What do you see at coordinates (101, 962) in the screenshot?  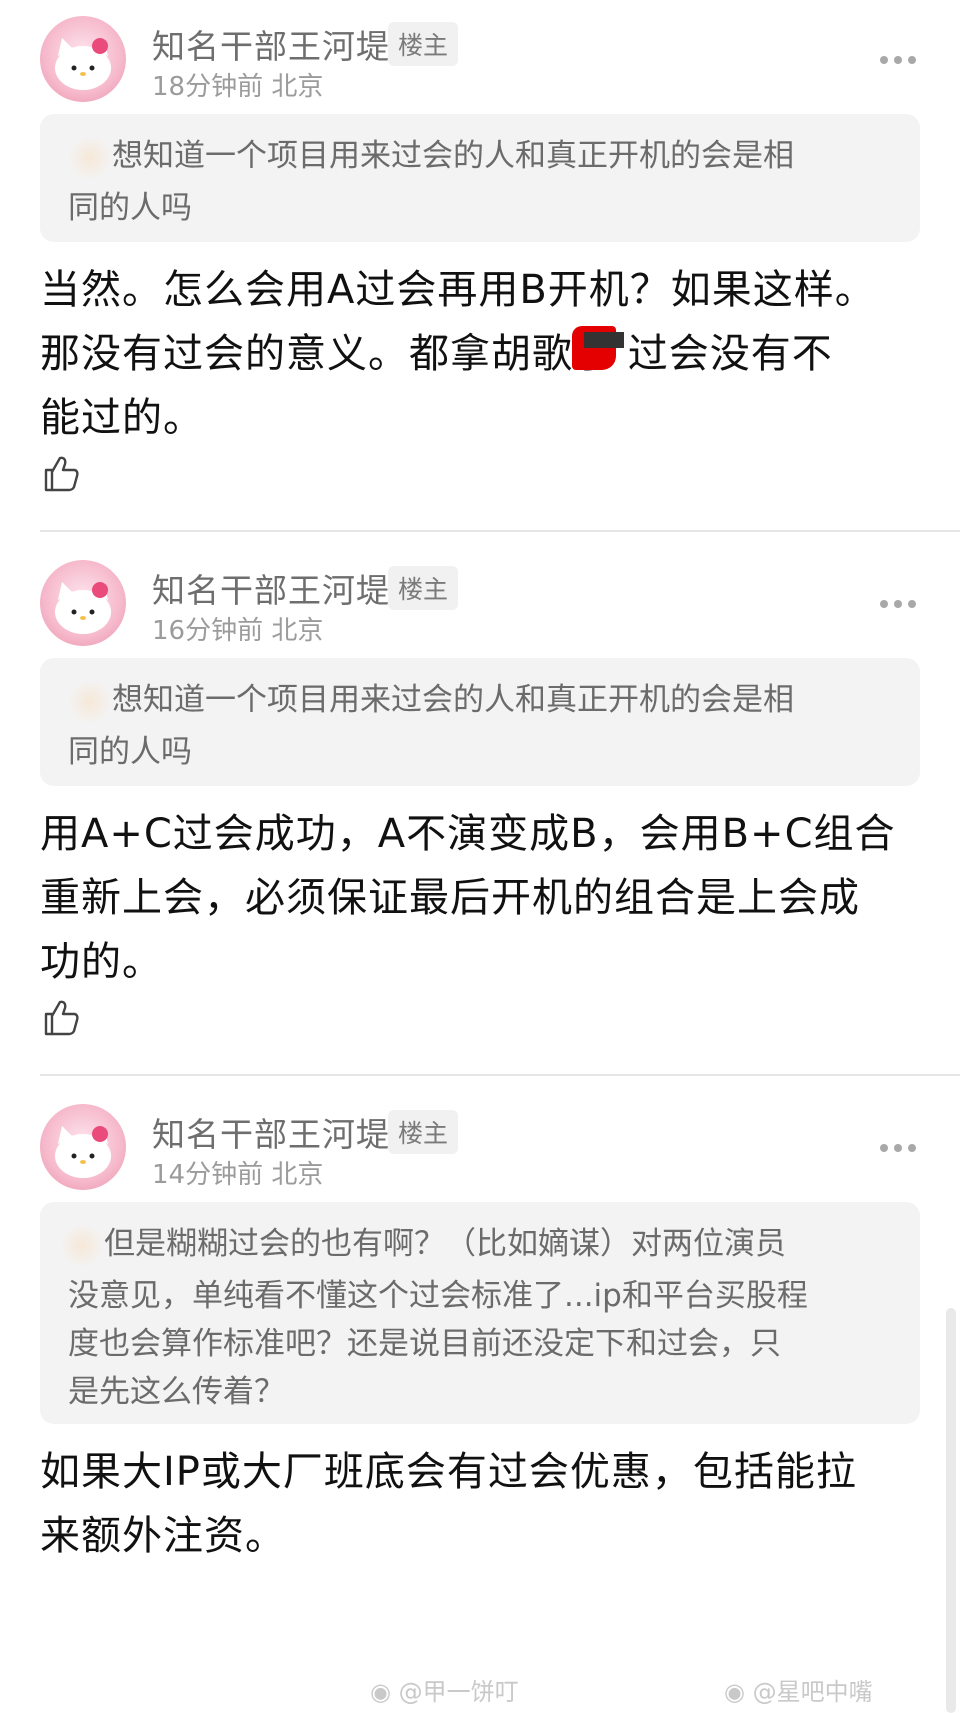 I see `body-line: 功的。` at bounding box center [101, 962].